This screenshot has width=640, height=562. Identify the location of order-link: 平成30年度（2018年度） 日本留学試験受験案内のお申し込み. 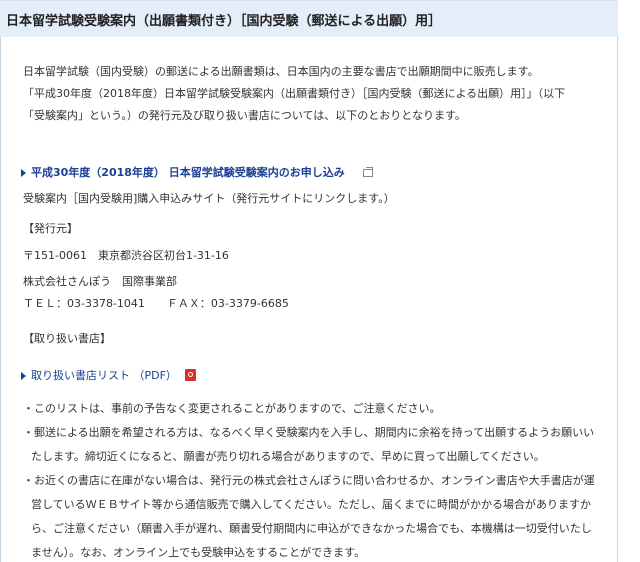
(188, 173).